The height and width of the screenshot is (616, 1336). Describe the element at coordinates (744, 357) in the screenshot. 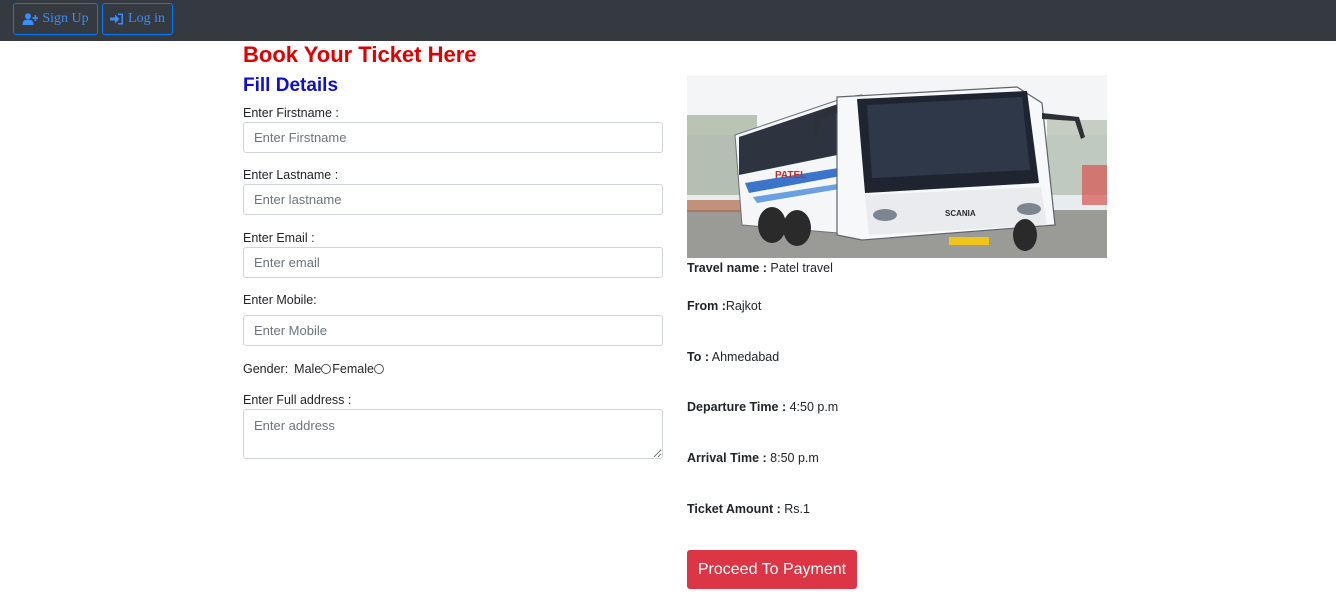

I see `to-value: Ahmedabad` at that location.